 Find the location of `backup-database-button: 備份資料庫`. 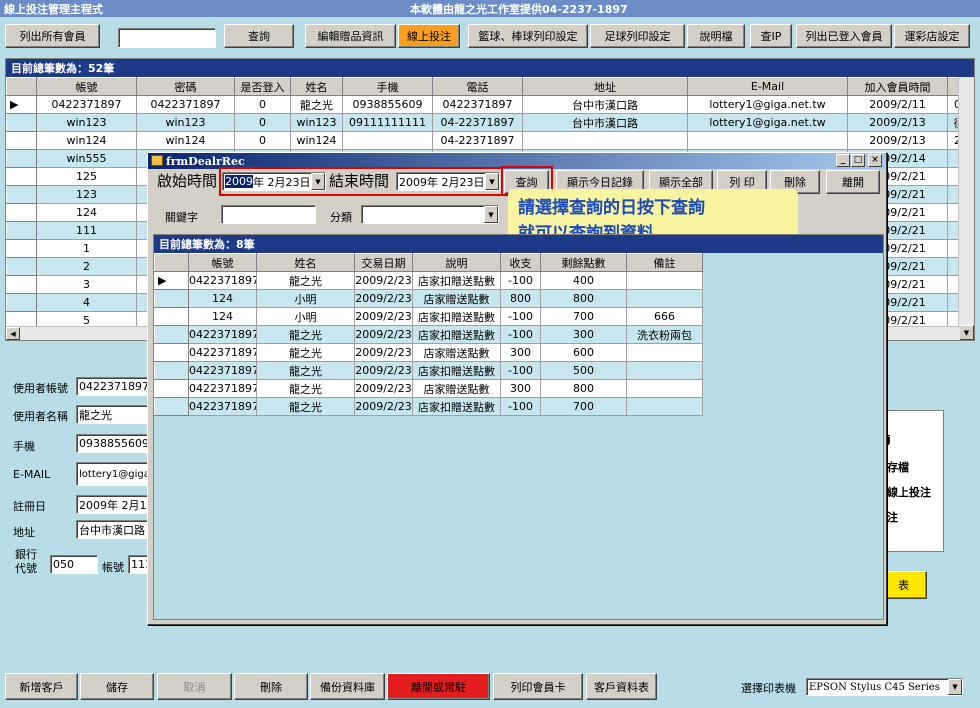

backup-database-button: 備份資料庫 is located at coordinates (347, 686).